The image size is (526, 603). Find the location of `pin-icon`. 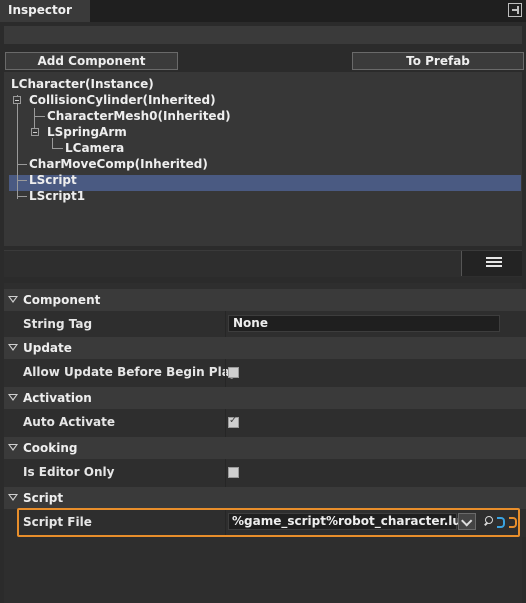

pin-icon is located at coordinates (515, 10).